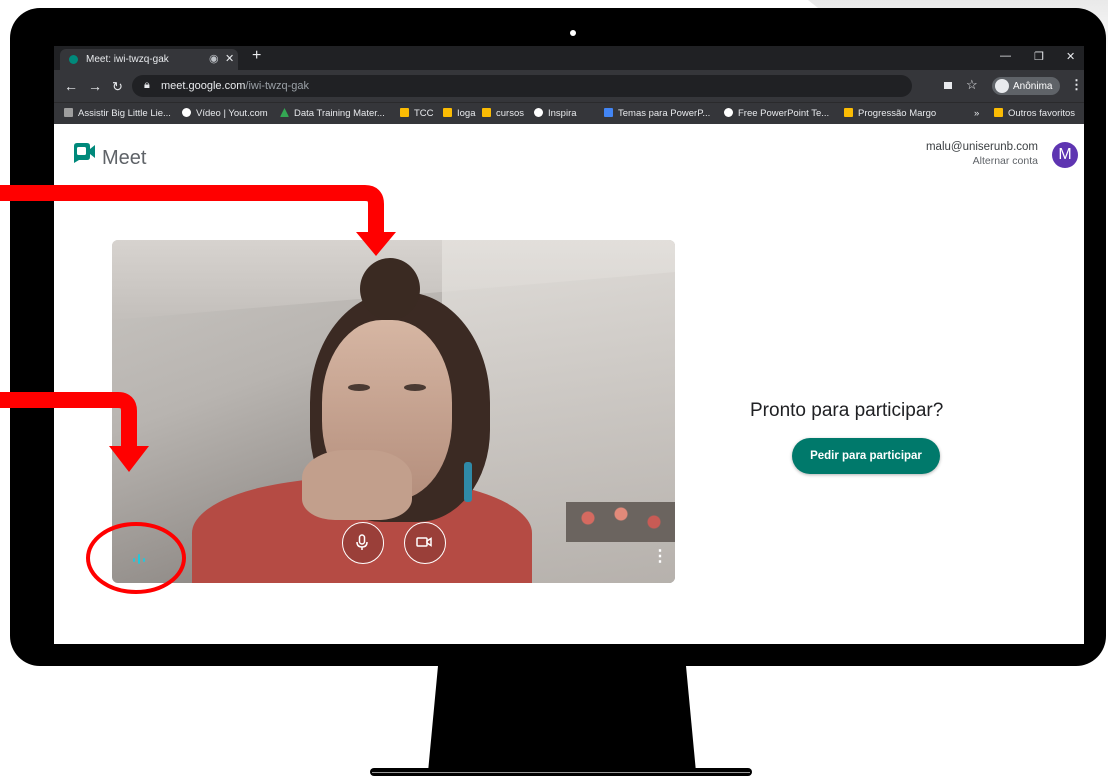 The width and height of the screenshot is (1108, 780). I want to click on lock-icon: 🔒︎, so click(147, 85).